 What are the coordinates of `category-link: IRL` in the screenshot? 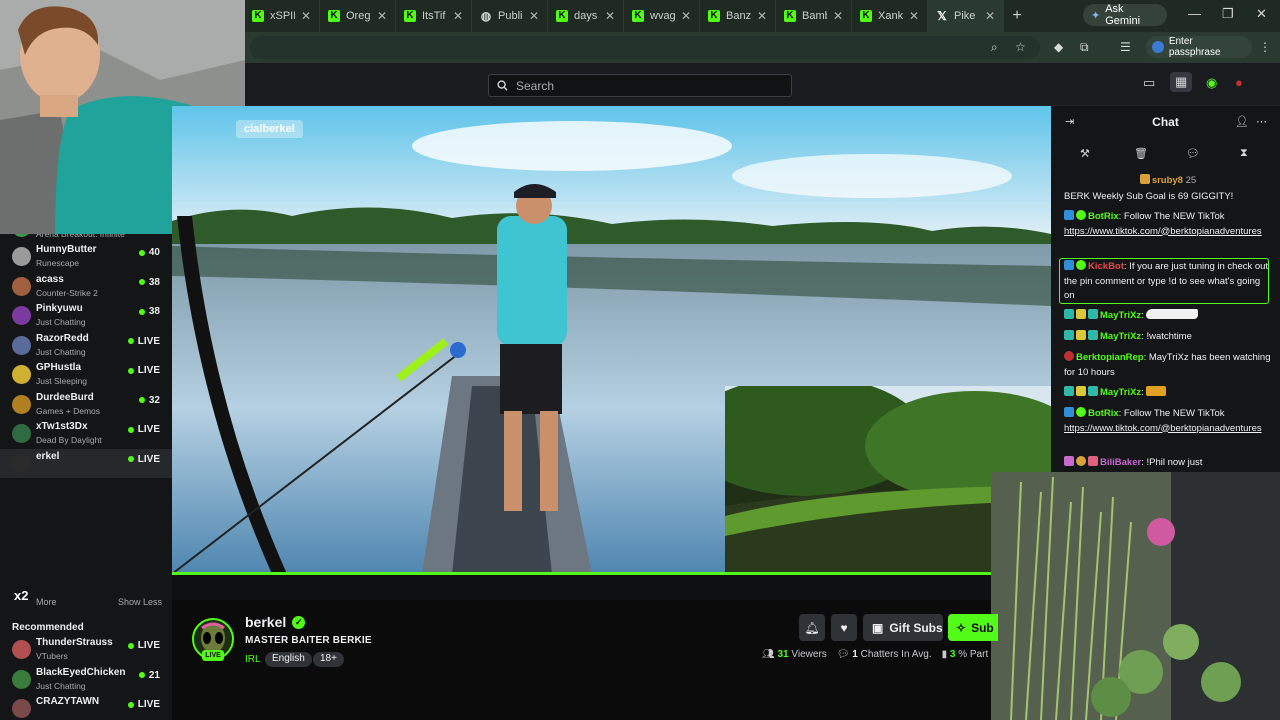 It's located at (253, 659).